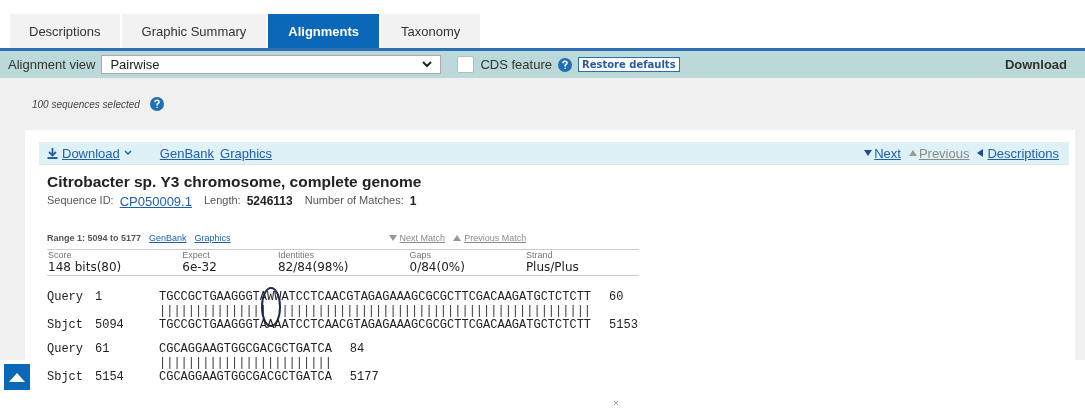  What do you see at coordinates (413, 201) in the screenshot?
I see `matches-value: 1` at bounding box center [413, 201].